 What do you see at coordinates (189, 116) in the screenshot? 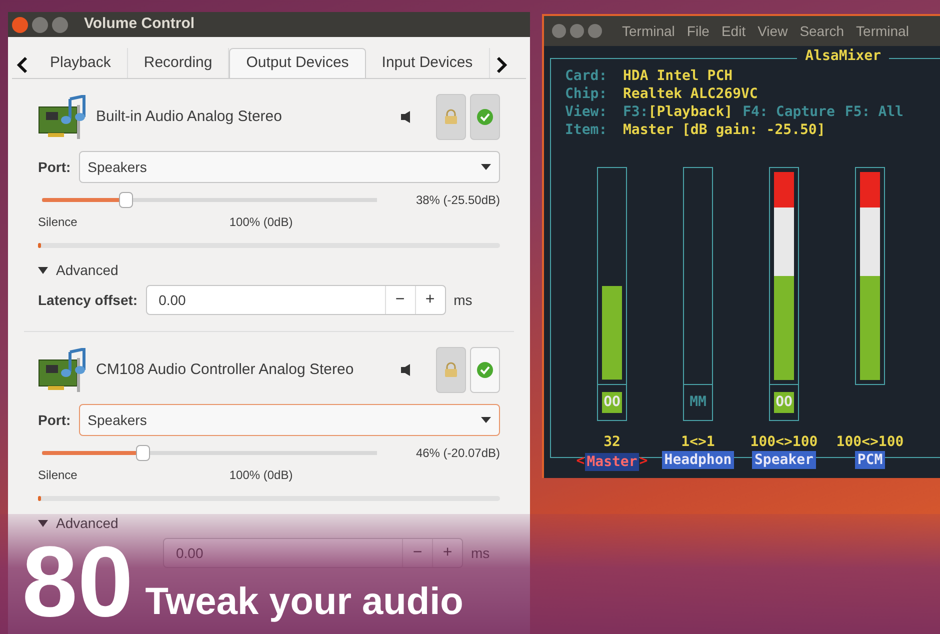
I see `device-name: Built-in Audio Analog Stereo` at bounding box center [189, 116].